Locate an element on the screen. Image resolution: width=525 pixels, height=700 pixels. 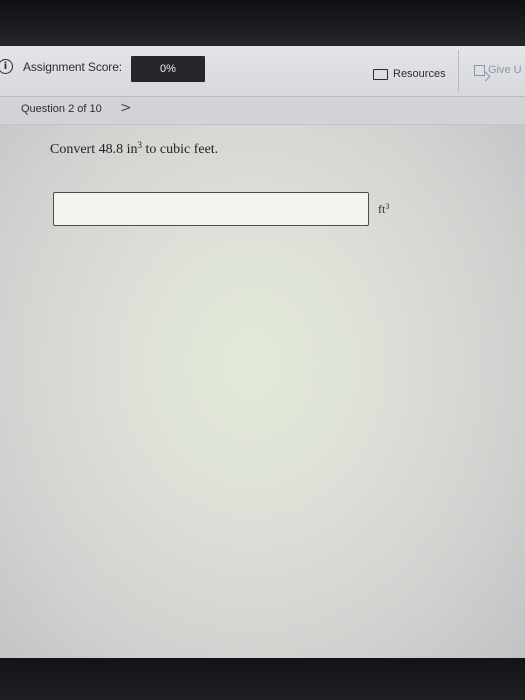
screen-bezel-bottom is located at coordinates (262, 679).